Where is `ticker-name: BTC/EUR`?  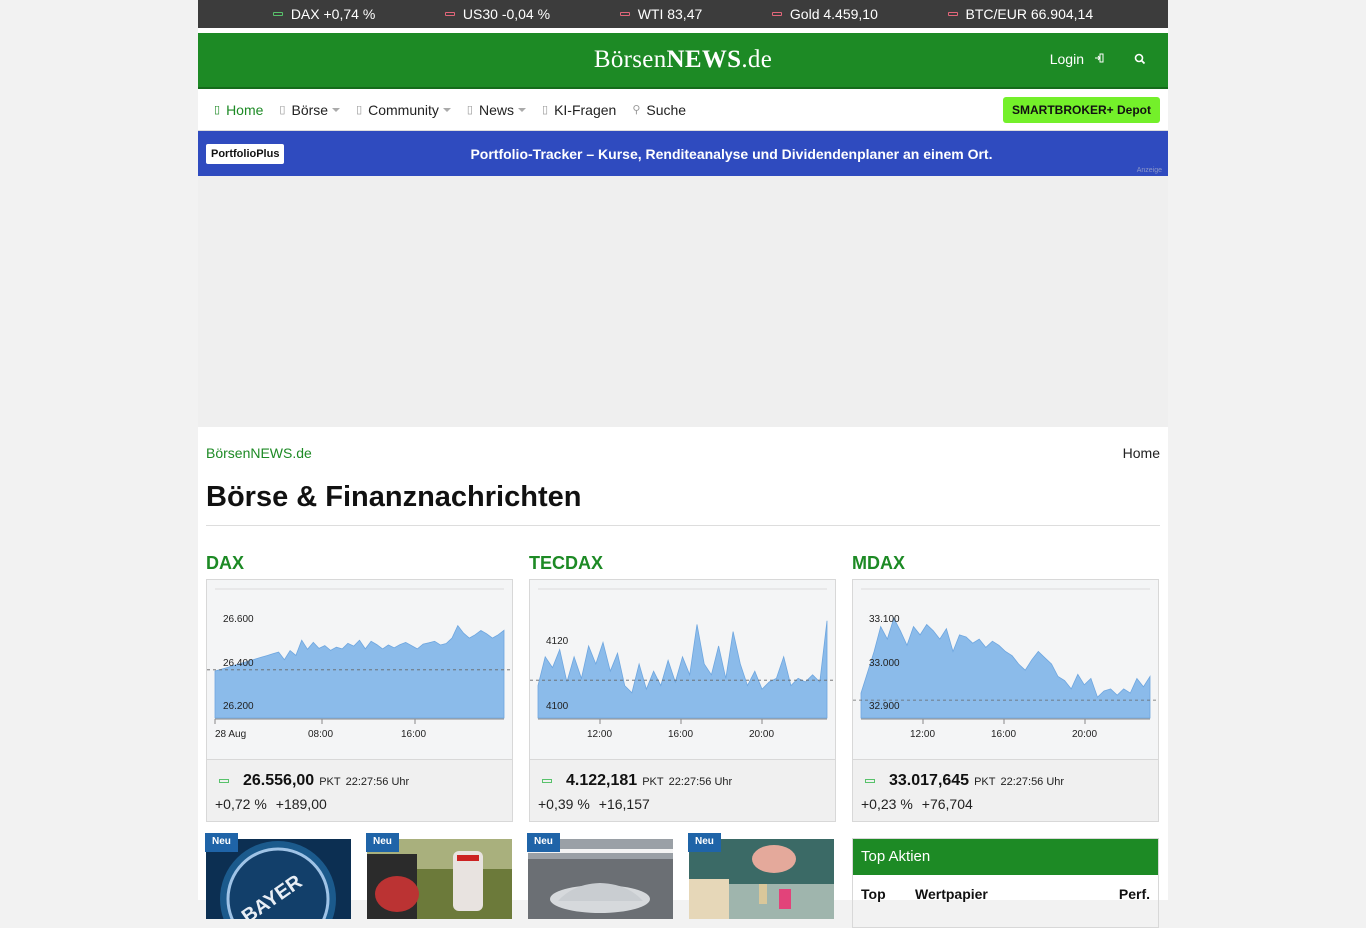 ticker-name: BTC/EUR is located at coordinates (996, 14).